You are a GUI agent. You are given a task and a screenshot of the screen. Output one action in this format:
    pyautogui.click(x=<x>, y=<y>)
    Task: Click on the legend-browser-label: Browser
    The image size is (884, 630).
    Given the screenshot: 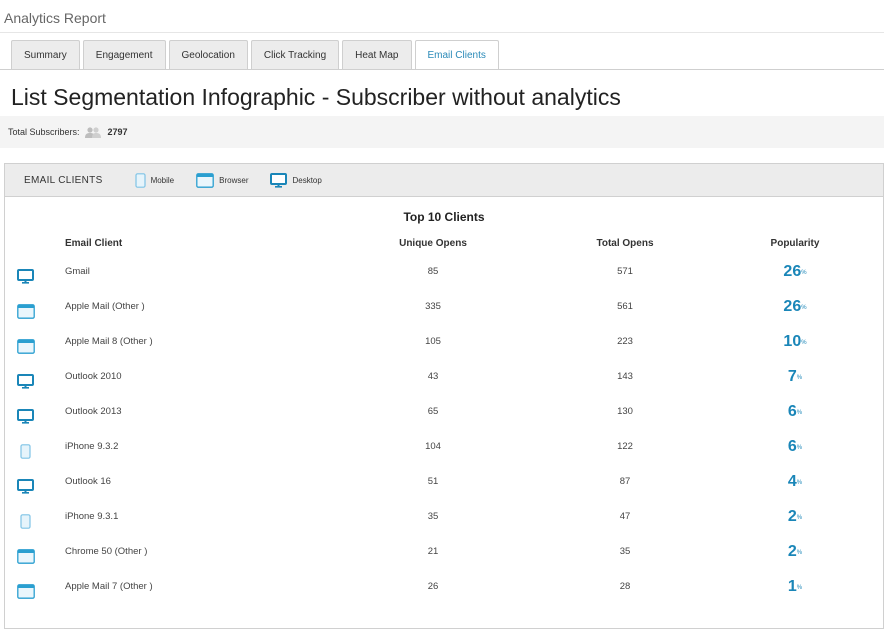 What is the action you would take?
    pyautogui.click(x=234, y=180)
    